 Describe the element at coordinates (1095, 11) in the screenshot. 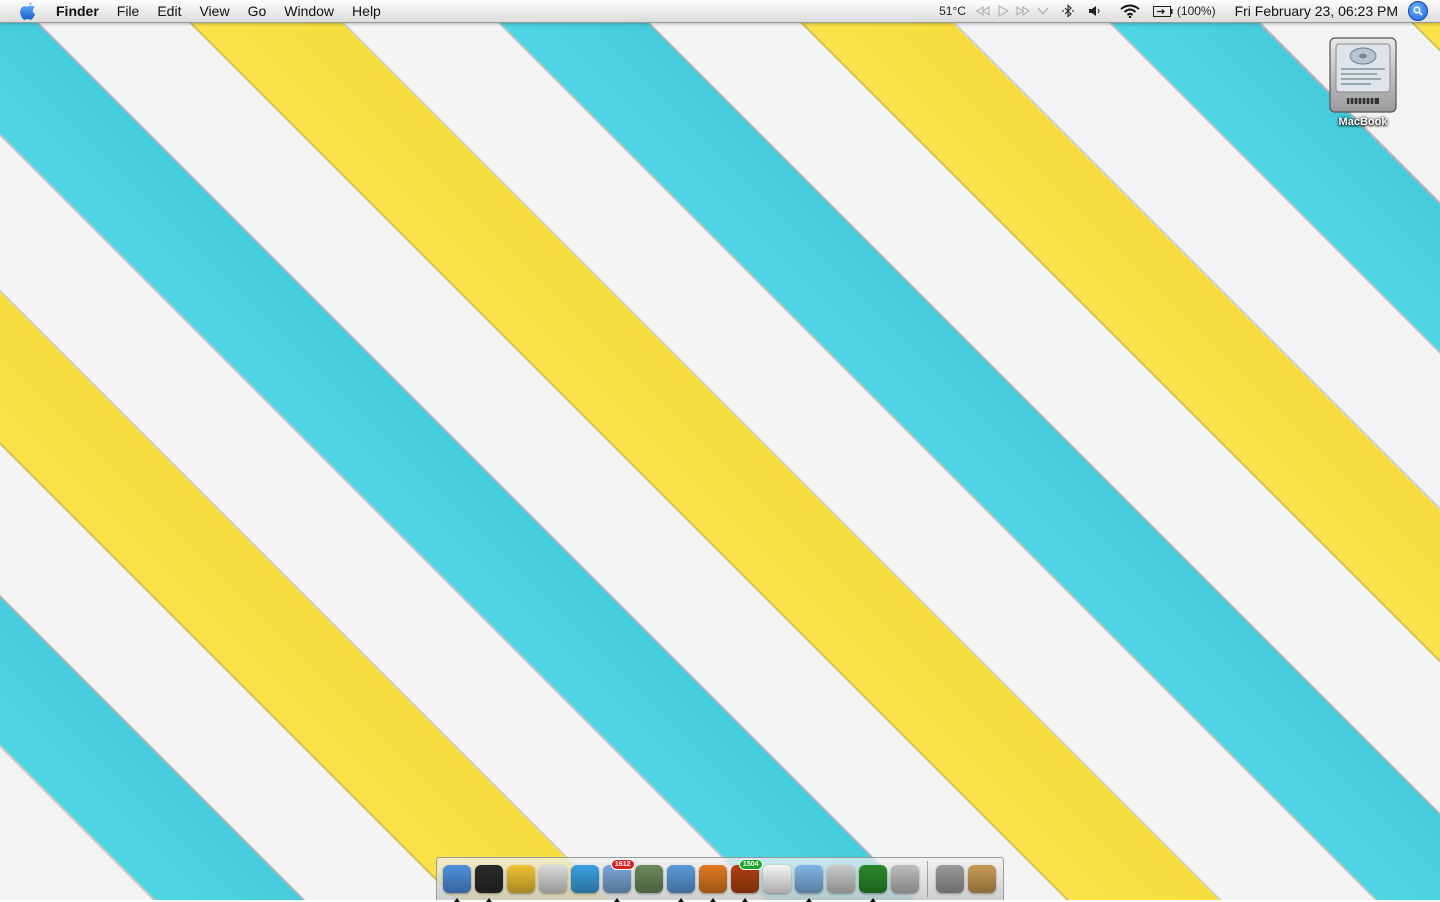

I see `volume-icon` at that location.